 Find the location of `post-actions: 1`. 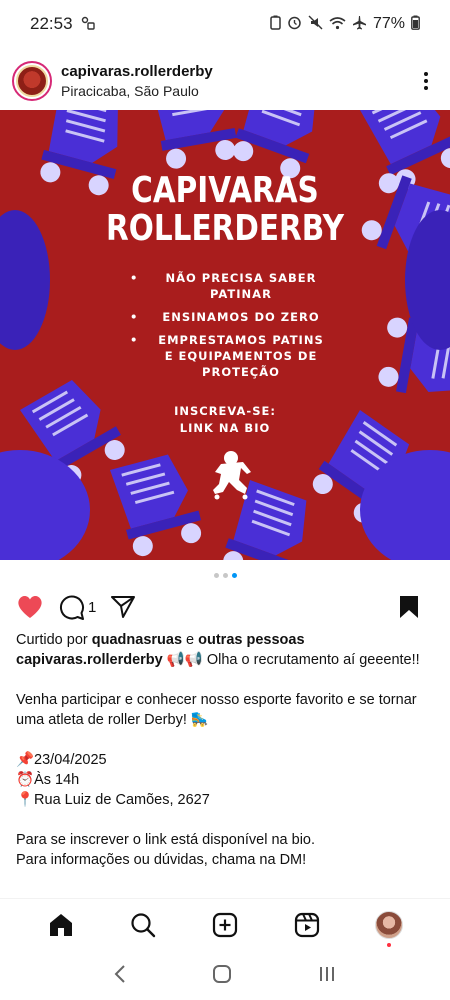

post-actions: 1 is located at coordinates (225, 607).